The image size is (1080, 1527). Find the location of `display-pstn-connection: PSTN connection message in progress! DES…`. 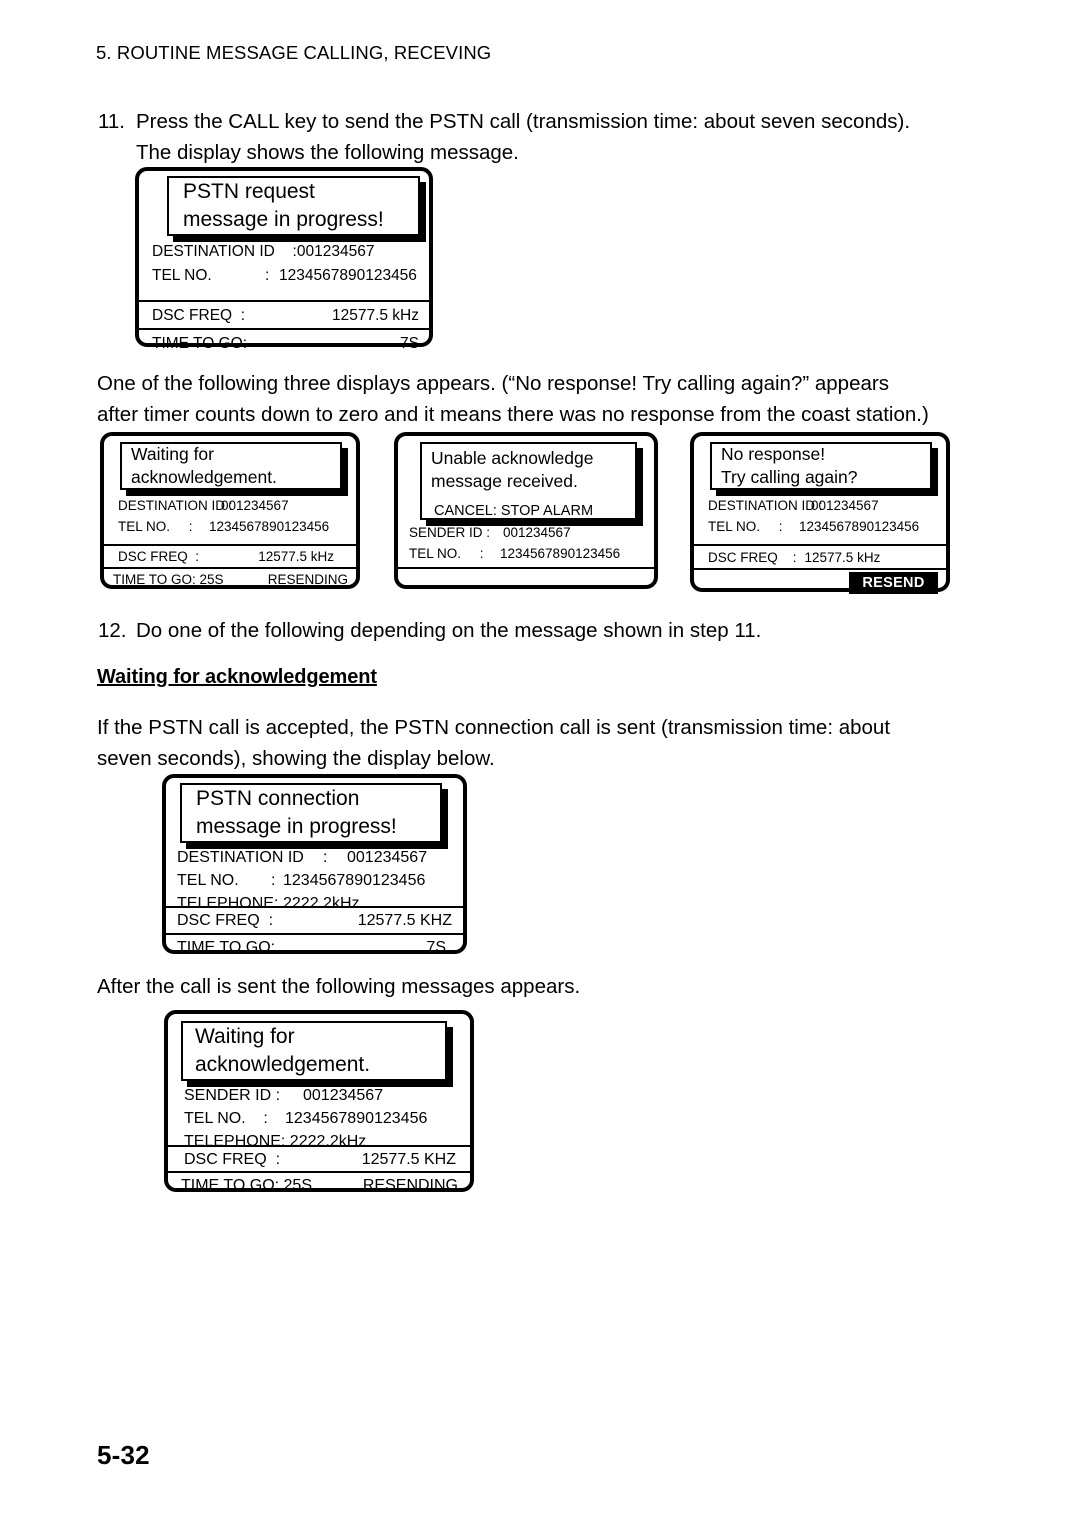

display-pstn-connection: PSTN connection message in progress! DES… is located at coordinates (314, 865).